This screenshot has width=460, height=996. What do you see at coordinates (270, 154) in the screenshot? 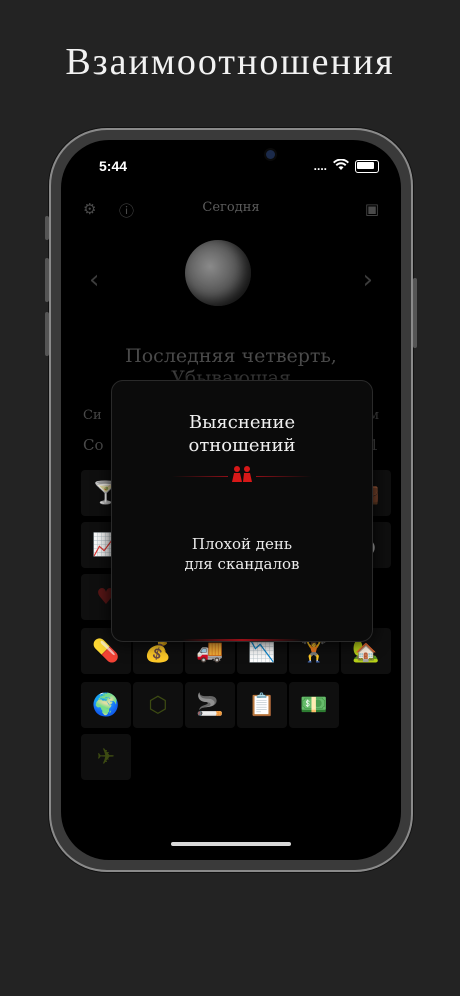
I see `front-camera` at bounding box center [270, 154].